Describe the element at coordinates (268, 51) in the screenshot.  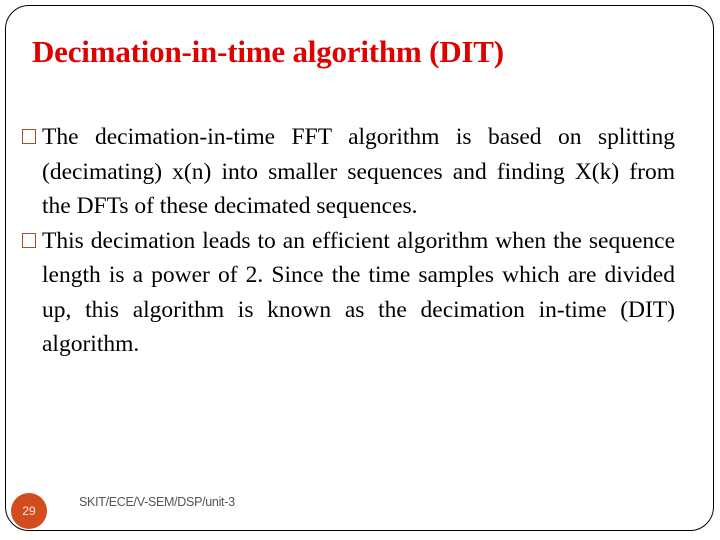
I see `slide-title: Decimation-in-time algorithm (DIT)` at that location.